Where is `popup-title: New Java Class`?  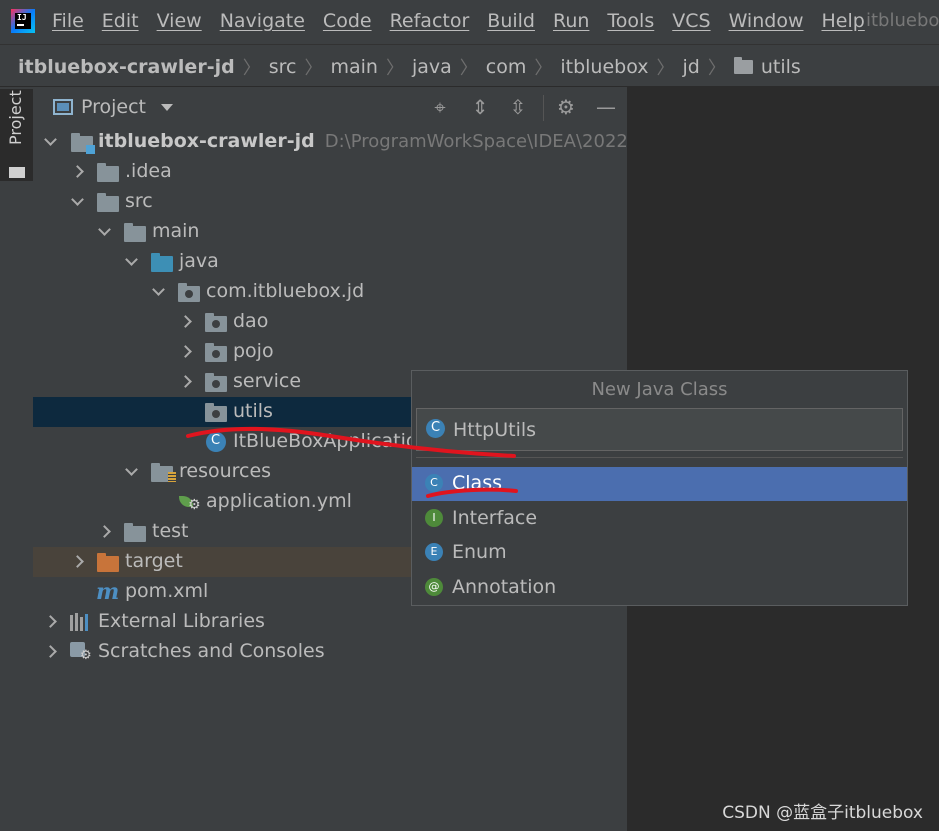 popup-title: New Java Class is located at coordinates (659, 390).